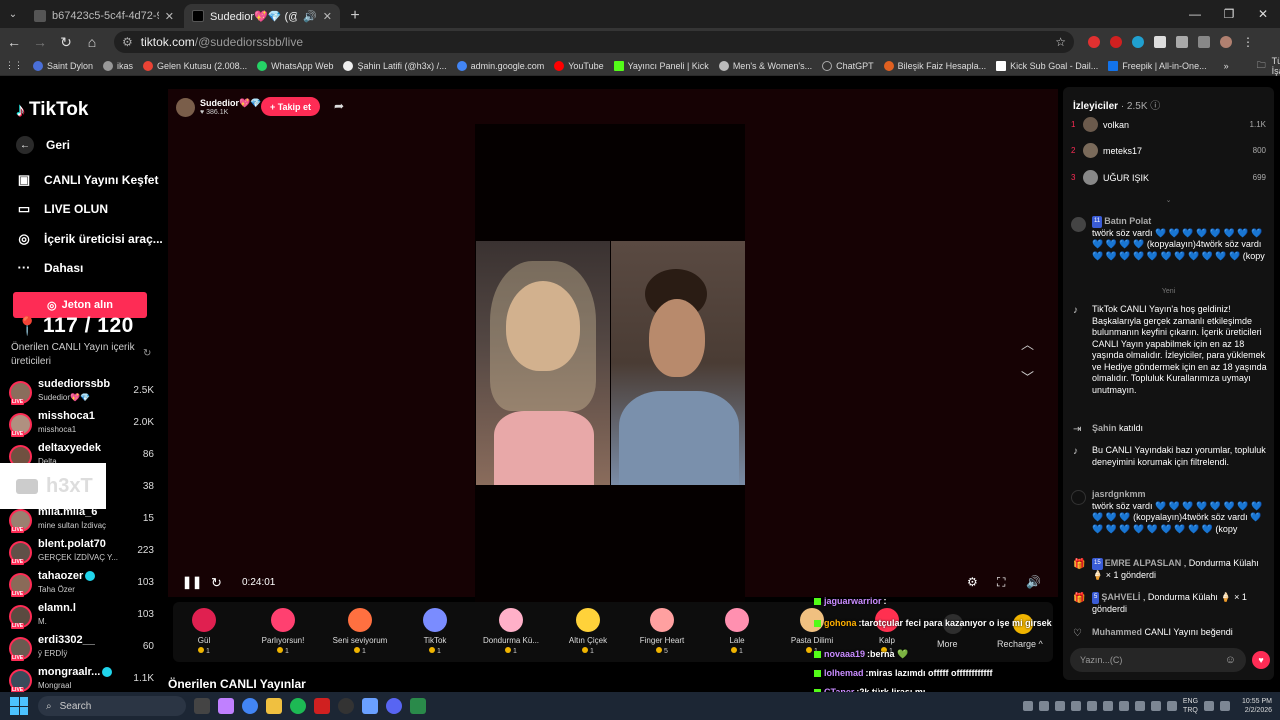 The height and width of the screenshot is (720, 1280). I want to click on creator-row: LIVE mila.mila_6 mine sultan İzdivaç 15, so click(81, 520).